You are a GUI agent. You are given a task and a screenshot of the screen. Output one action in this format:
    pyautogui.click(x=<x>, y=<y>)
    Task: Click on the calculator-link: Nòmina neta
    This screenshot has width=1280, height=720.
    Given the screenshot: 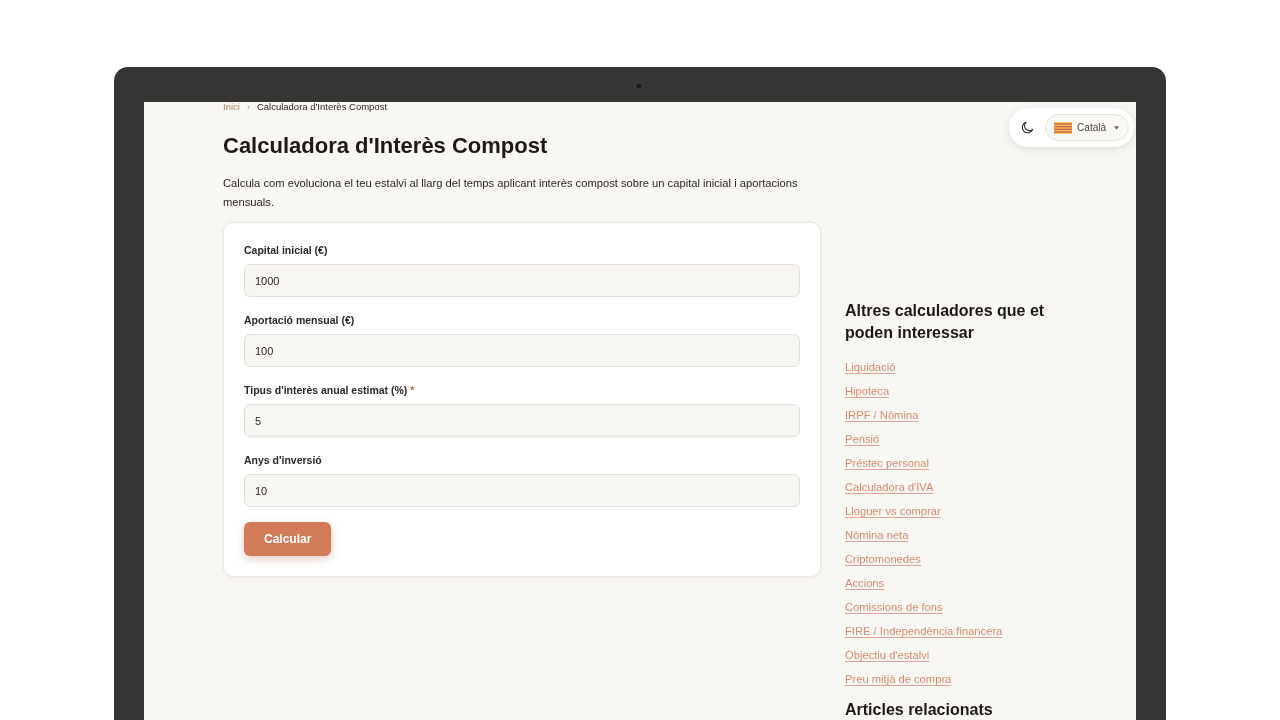 What is the action you would take?
    pyautogui.click(x=877, y=535)
    